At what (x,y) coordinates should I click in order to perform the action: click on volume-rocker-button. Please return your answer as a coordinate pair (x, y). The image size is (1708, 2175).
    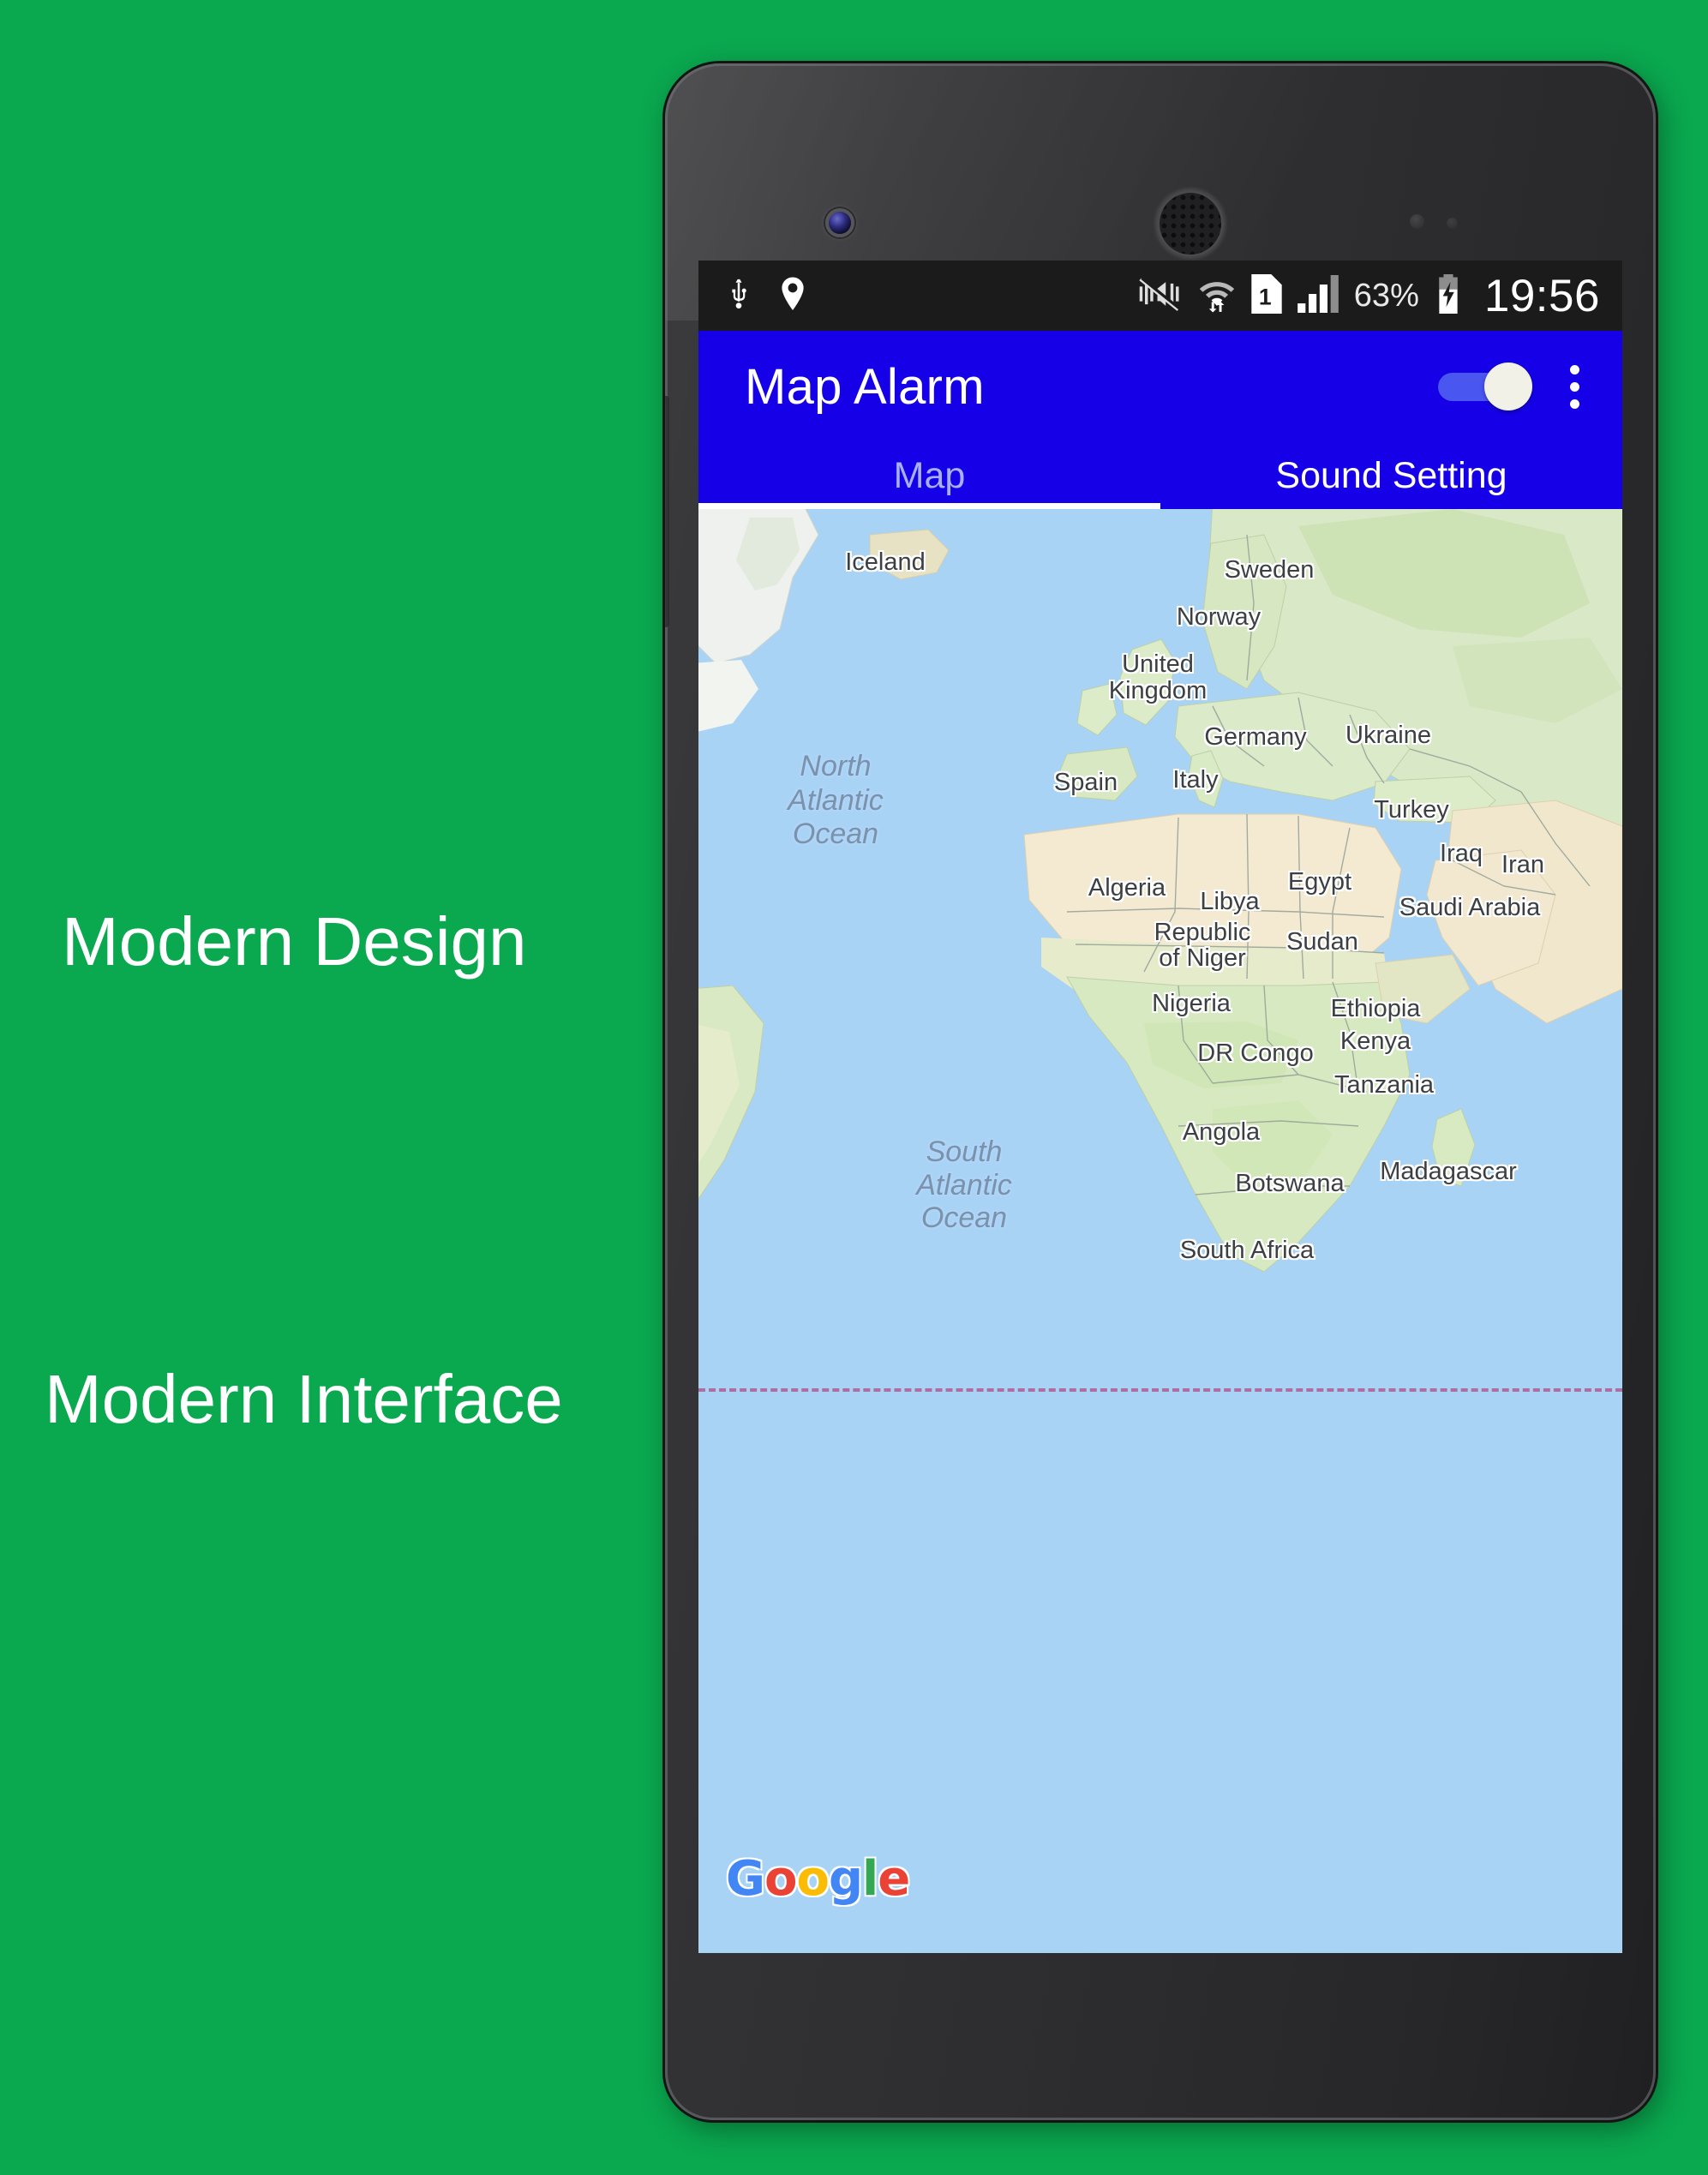
    Looking at the image, I should click on (667, 511).